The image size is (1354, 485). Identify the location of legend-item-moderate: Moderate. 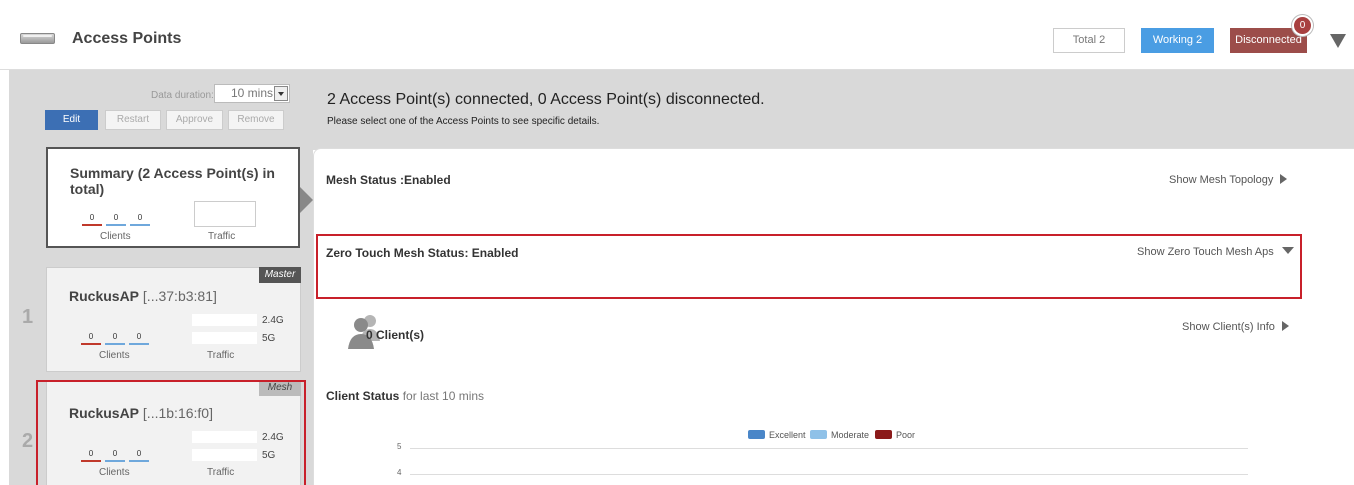
(839, 435).